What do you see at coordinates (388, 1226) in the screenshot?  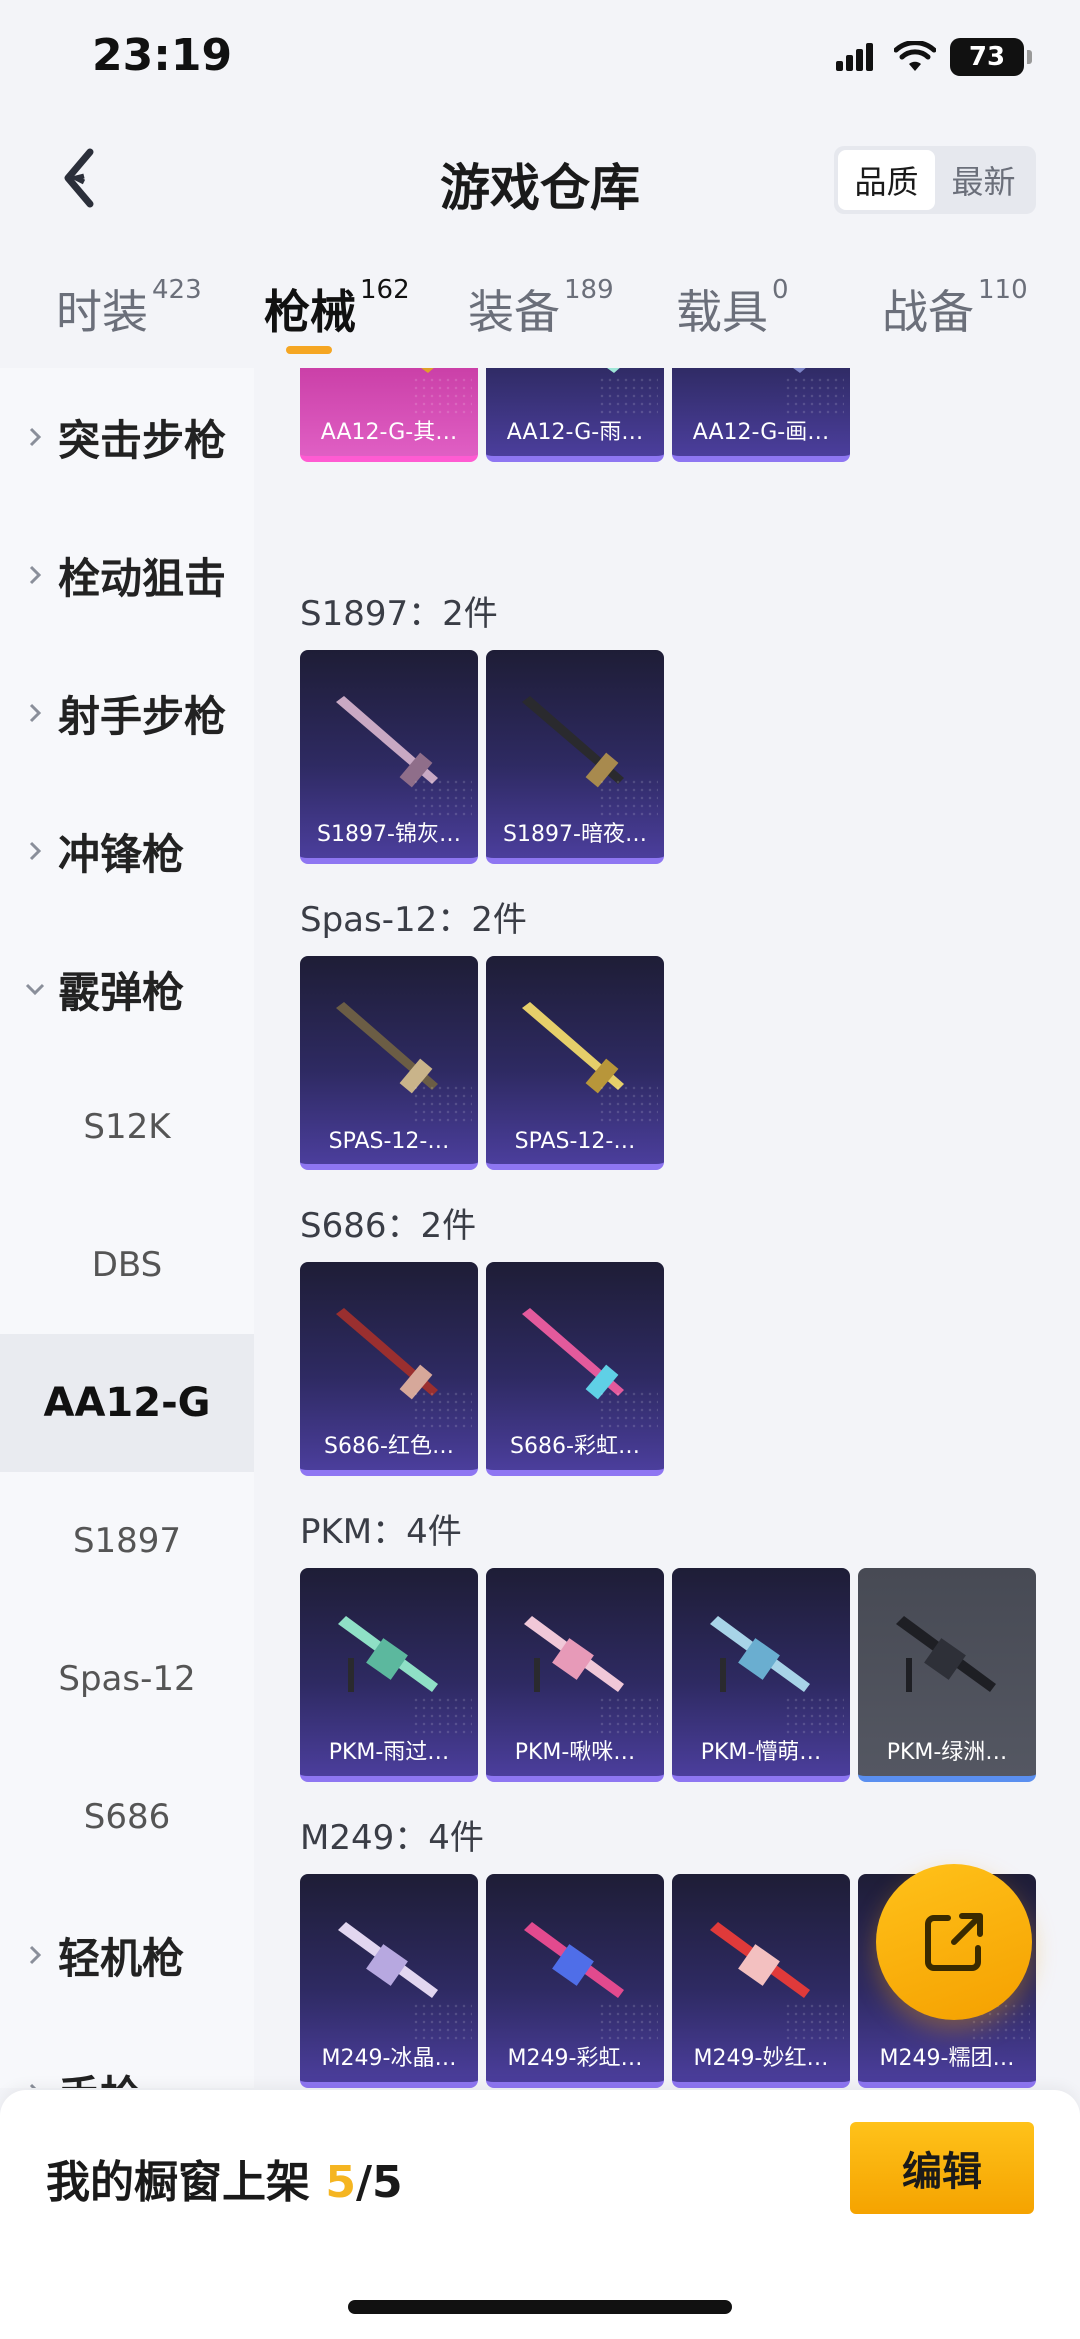 I see `group-title-s686: S686：2件` at bounding box center [388, 1226].